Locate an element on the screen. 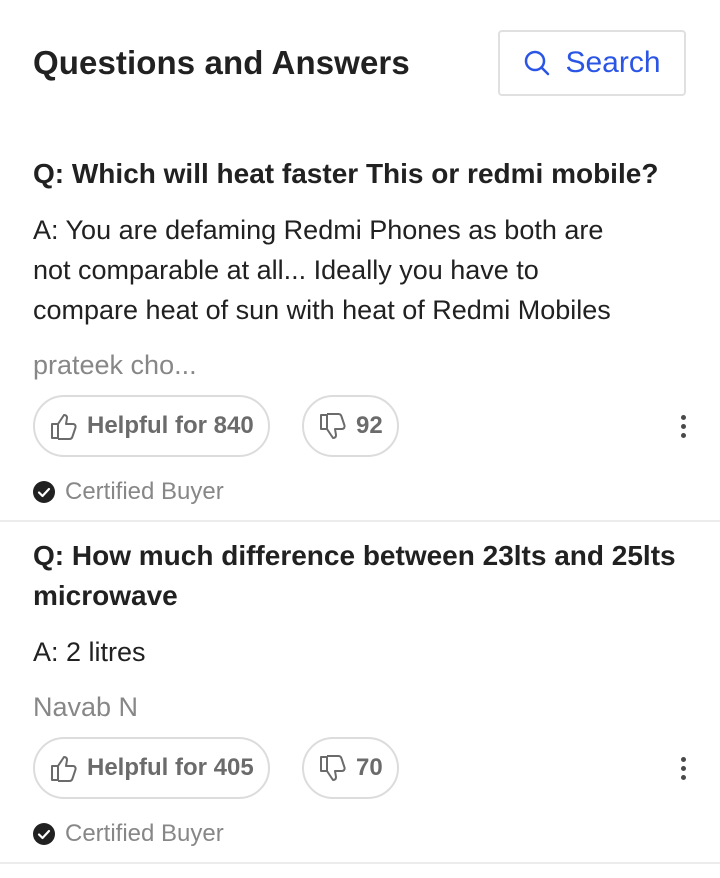  qa-header: Questions and Answers Search is located at coordinates (360, 65).